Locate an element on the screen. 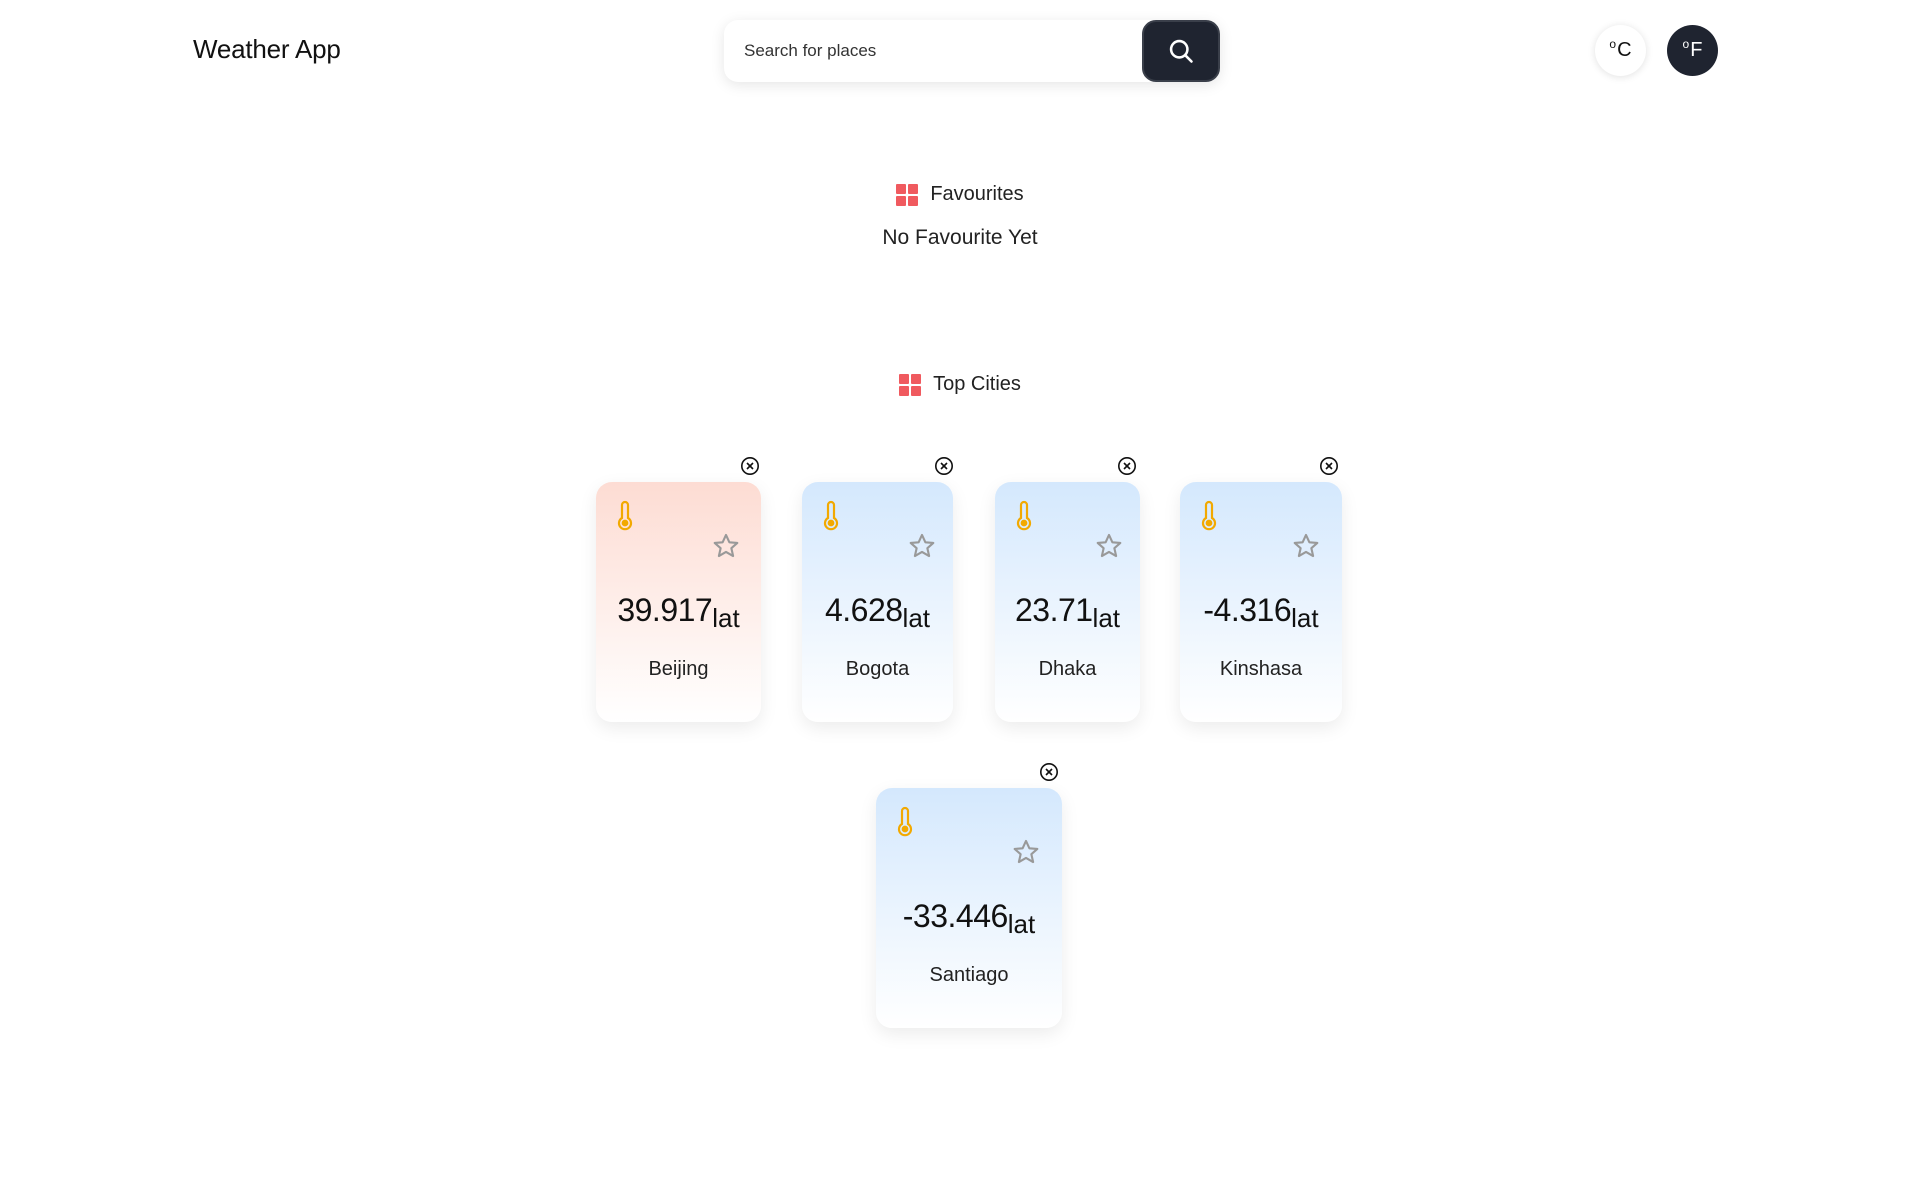 This screenshot has width=1920, height=1202. fahrenheit-label: F is located at coordinates (1696, 50).